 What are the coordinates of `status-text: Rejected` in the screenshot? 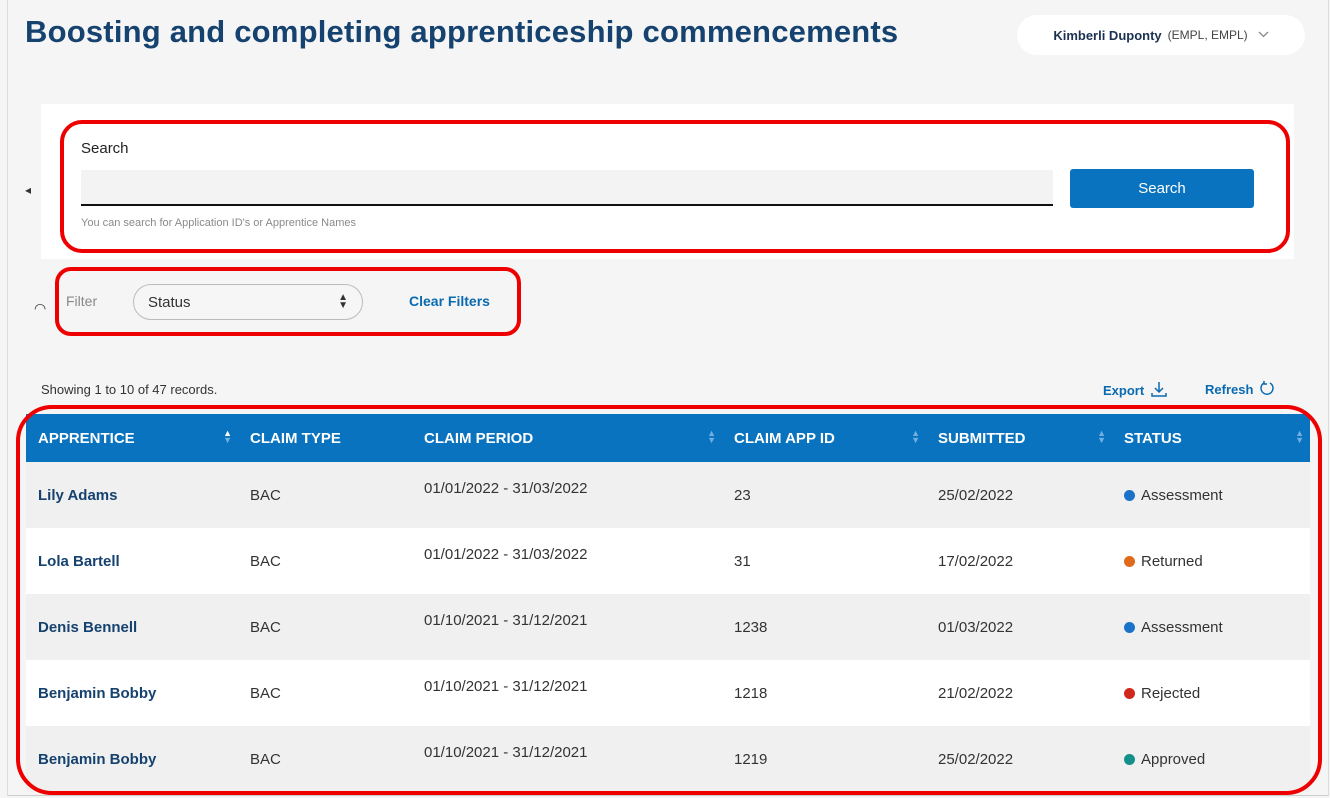 It's located at (1171, 693).